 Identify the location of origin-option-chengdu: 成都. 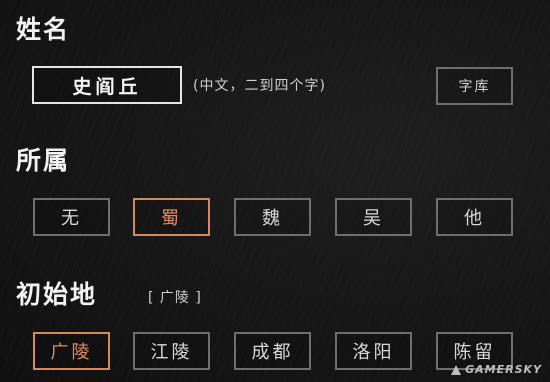
(272, 351).